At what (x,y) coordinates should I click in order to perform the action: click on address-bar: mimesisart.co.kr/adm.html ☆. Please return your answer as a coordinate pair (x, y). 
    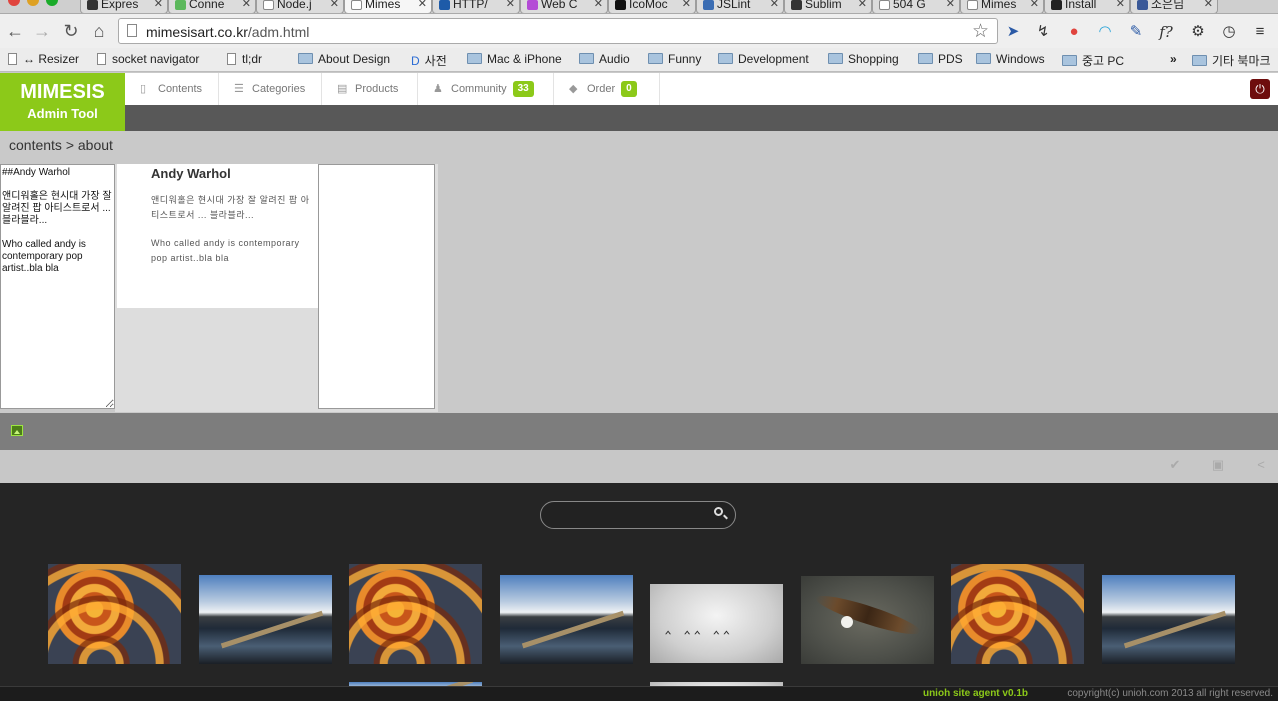
    Looking at the image, I should click on (558, 31).